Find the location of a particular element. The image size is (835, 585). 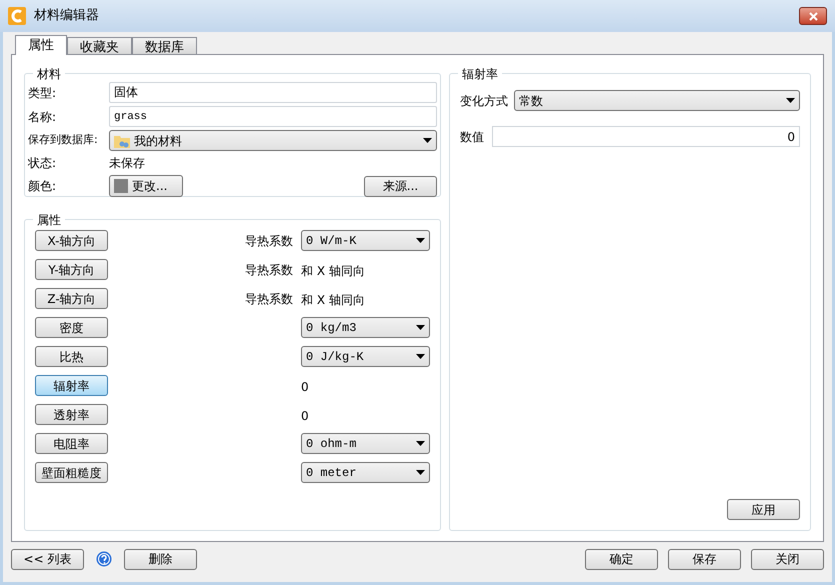

save-button: 保存 is located at coordinates (704, 559).